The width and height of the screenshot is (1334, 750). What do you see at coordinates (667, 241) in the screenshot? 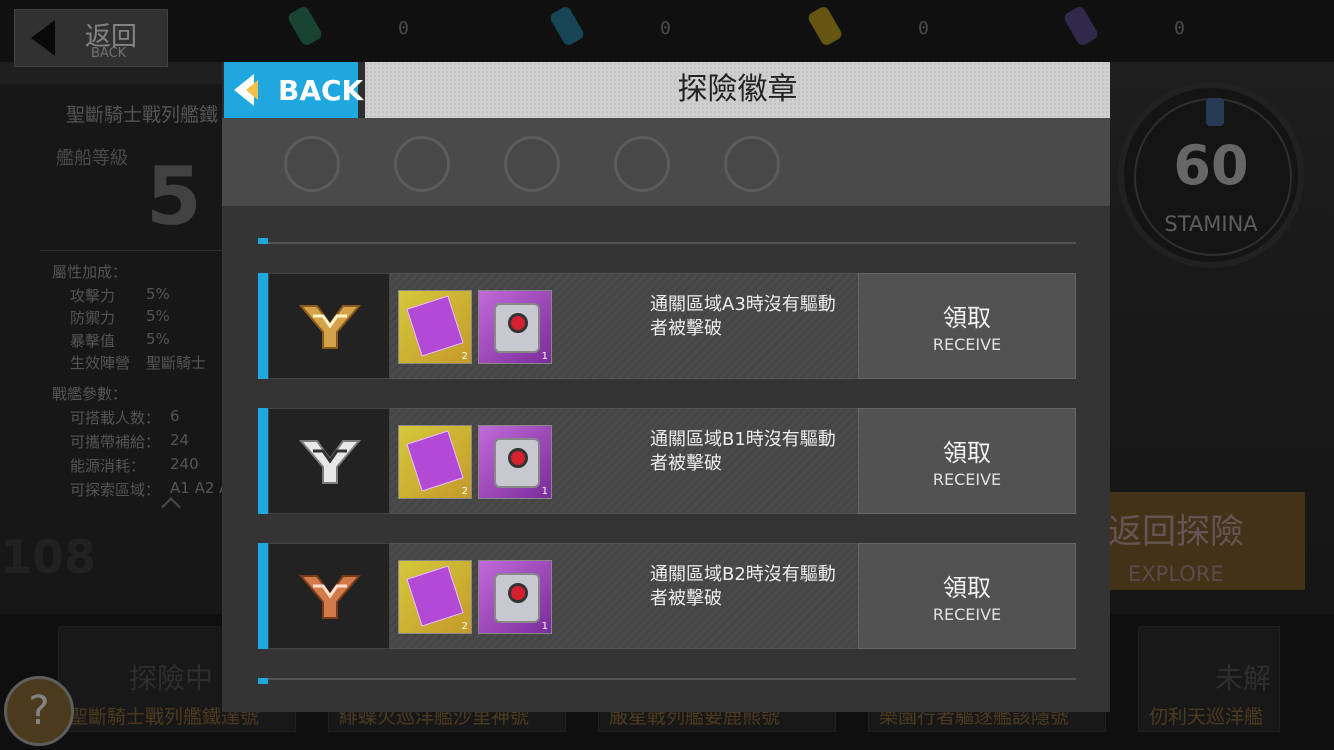
I see `partial-row-top` at bounding box center [667, 241].